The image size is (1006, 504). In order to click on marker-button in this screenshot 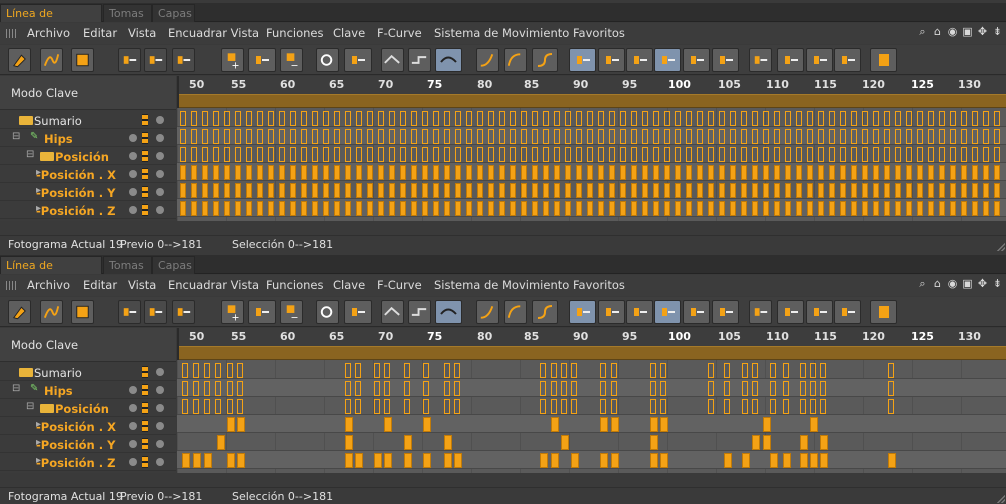, I will do `click(183, 60)`.